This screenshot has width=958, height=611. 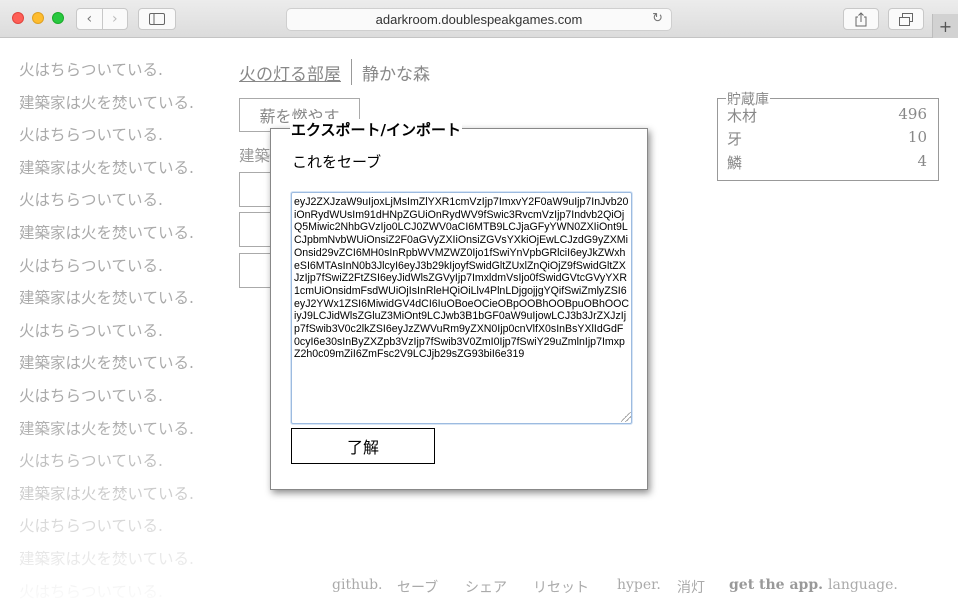 I want to click on resize-handle-icon, so click(x=626, y=417).